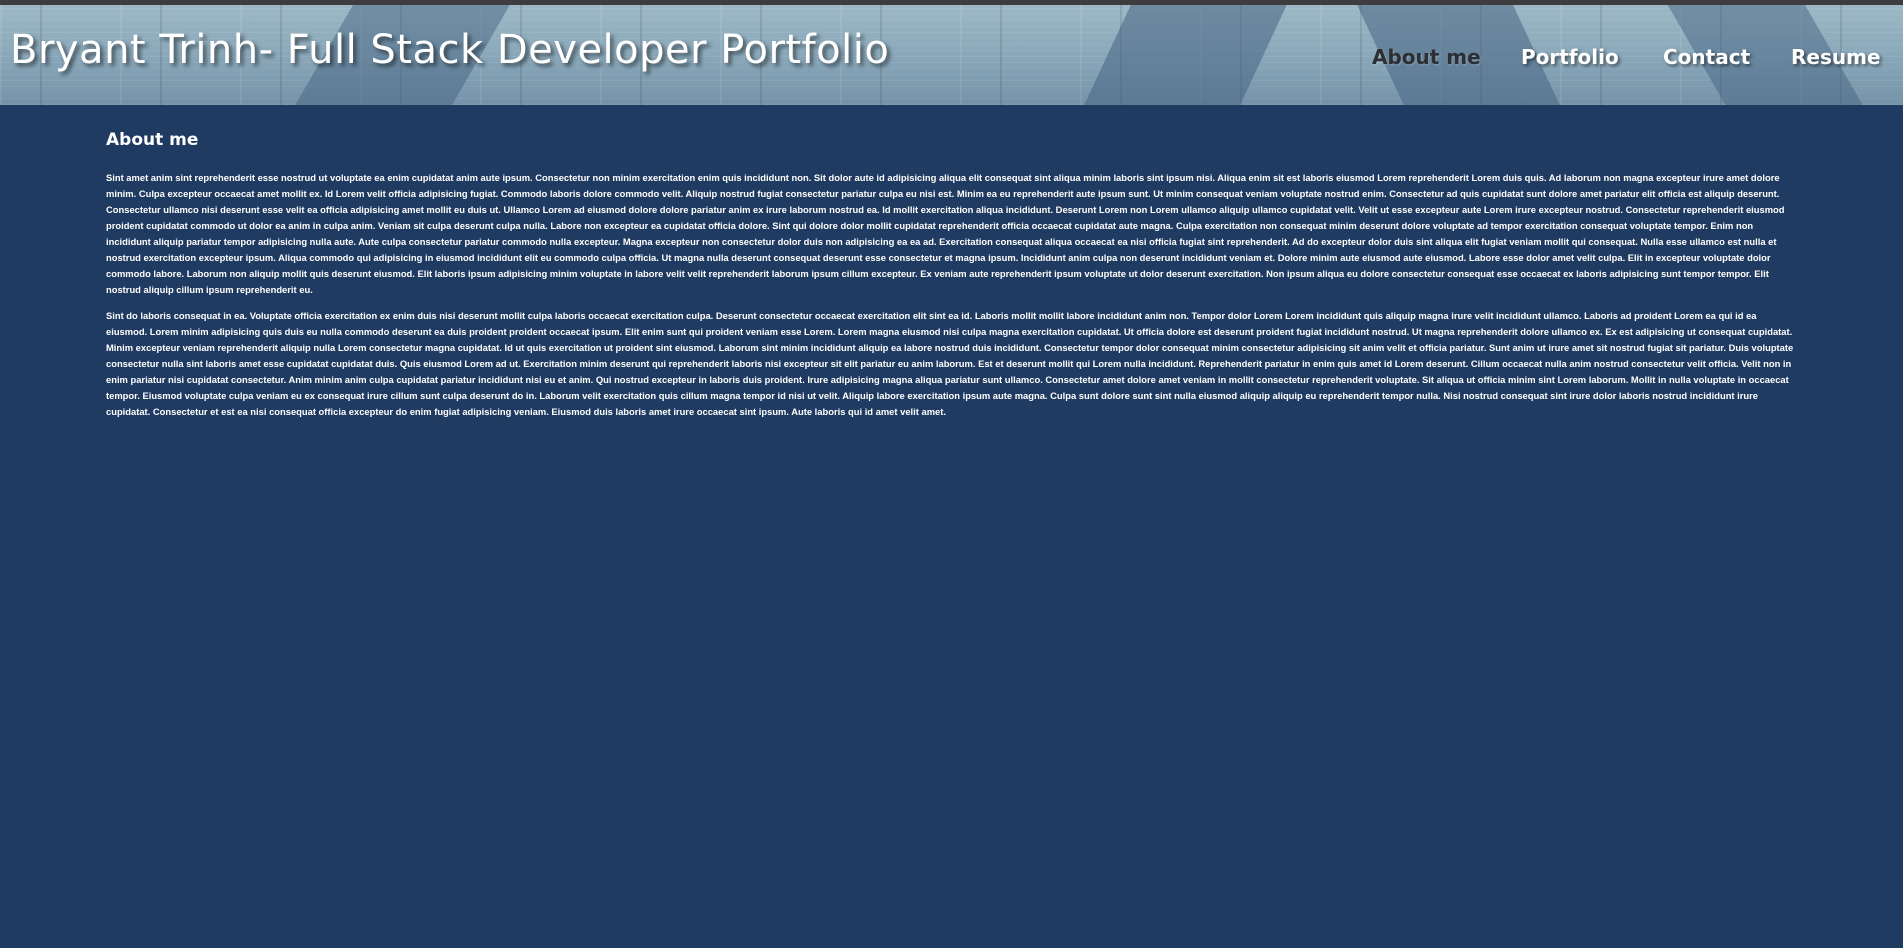  What do you see at coordinates (152, 140) in the screenshot?
I see `section-heading: About me` at bounding box center [152, 140].